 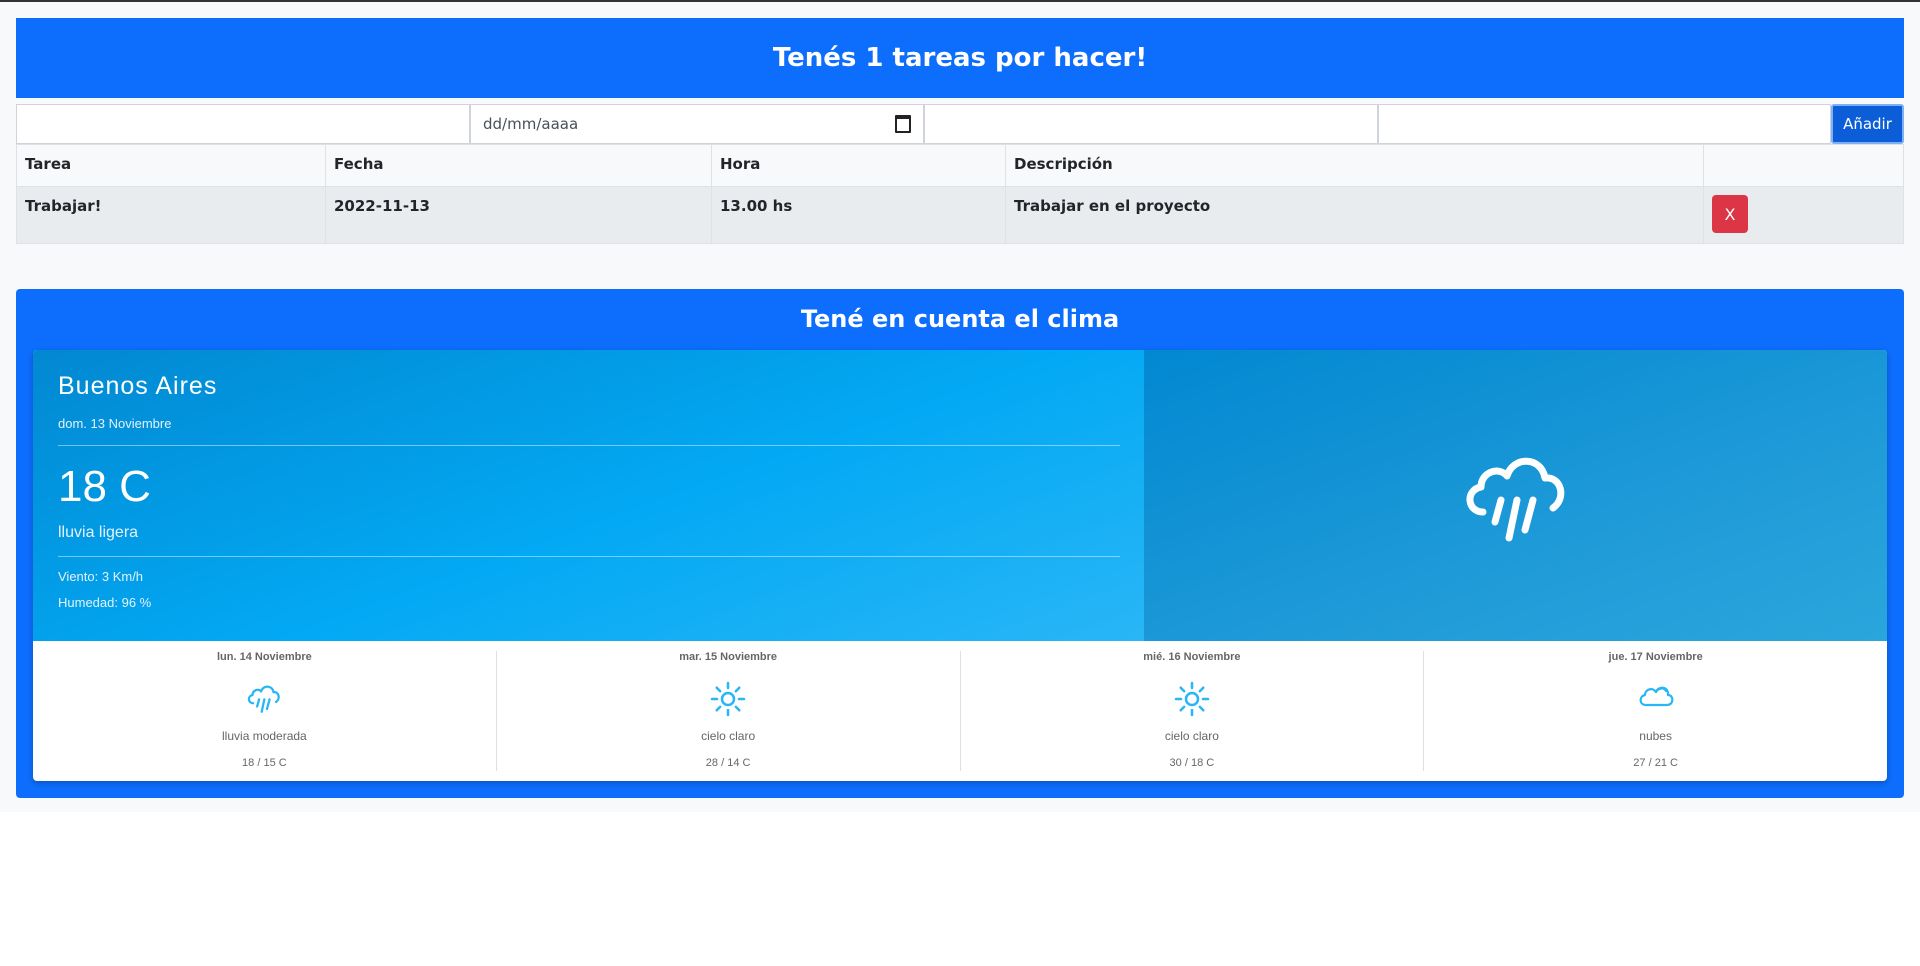 What do you see at coordinates (264, 763) in the screenshot?
I see `forecast-temperatures: 18 / 15 C` at bounding box center [264, 763].